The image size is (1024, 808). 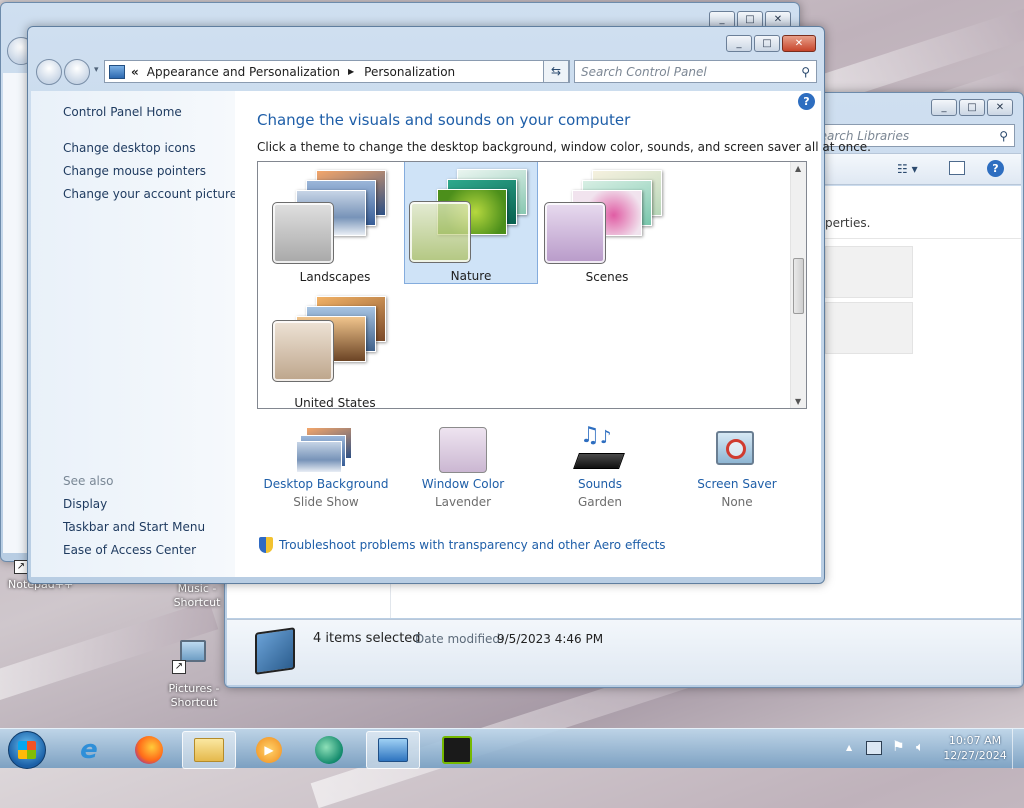 I want to click on preview-pane-icon, so click(x=957, y=168).